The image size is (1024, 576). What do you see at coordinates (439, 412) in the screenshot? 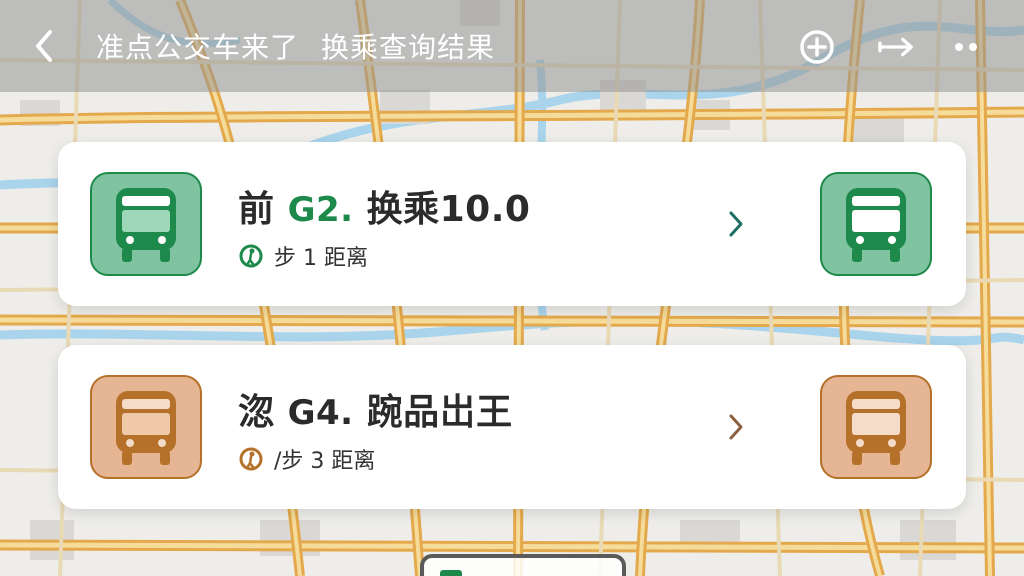
I see `route-name: 踠品岀王` at bounding box center [439, 412].